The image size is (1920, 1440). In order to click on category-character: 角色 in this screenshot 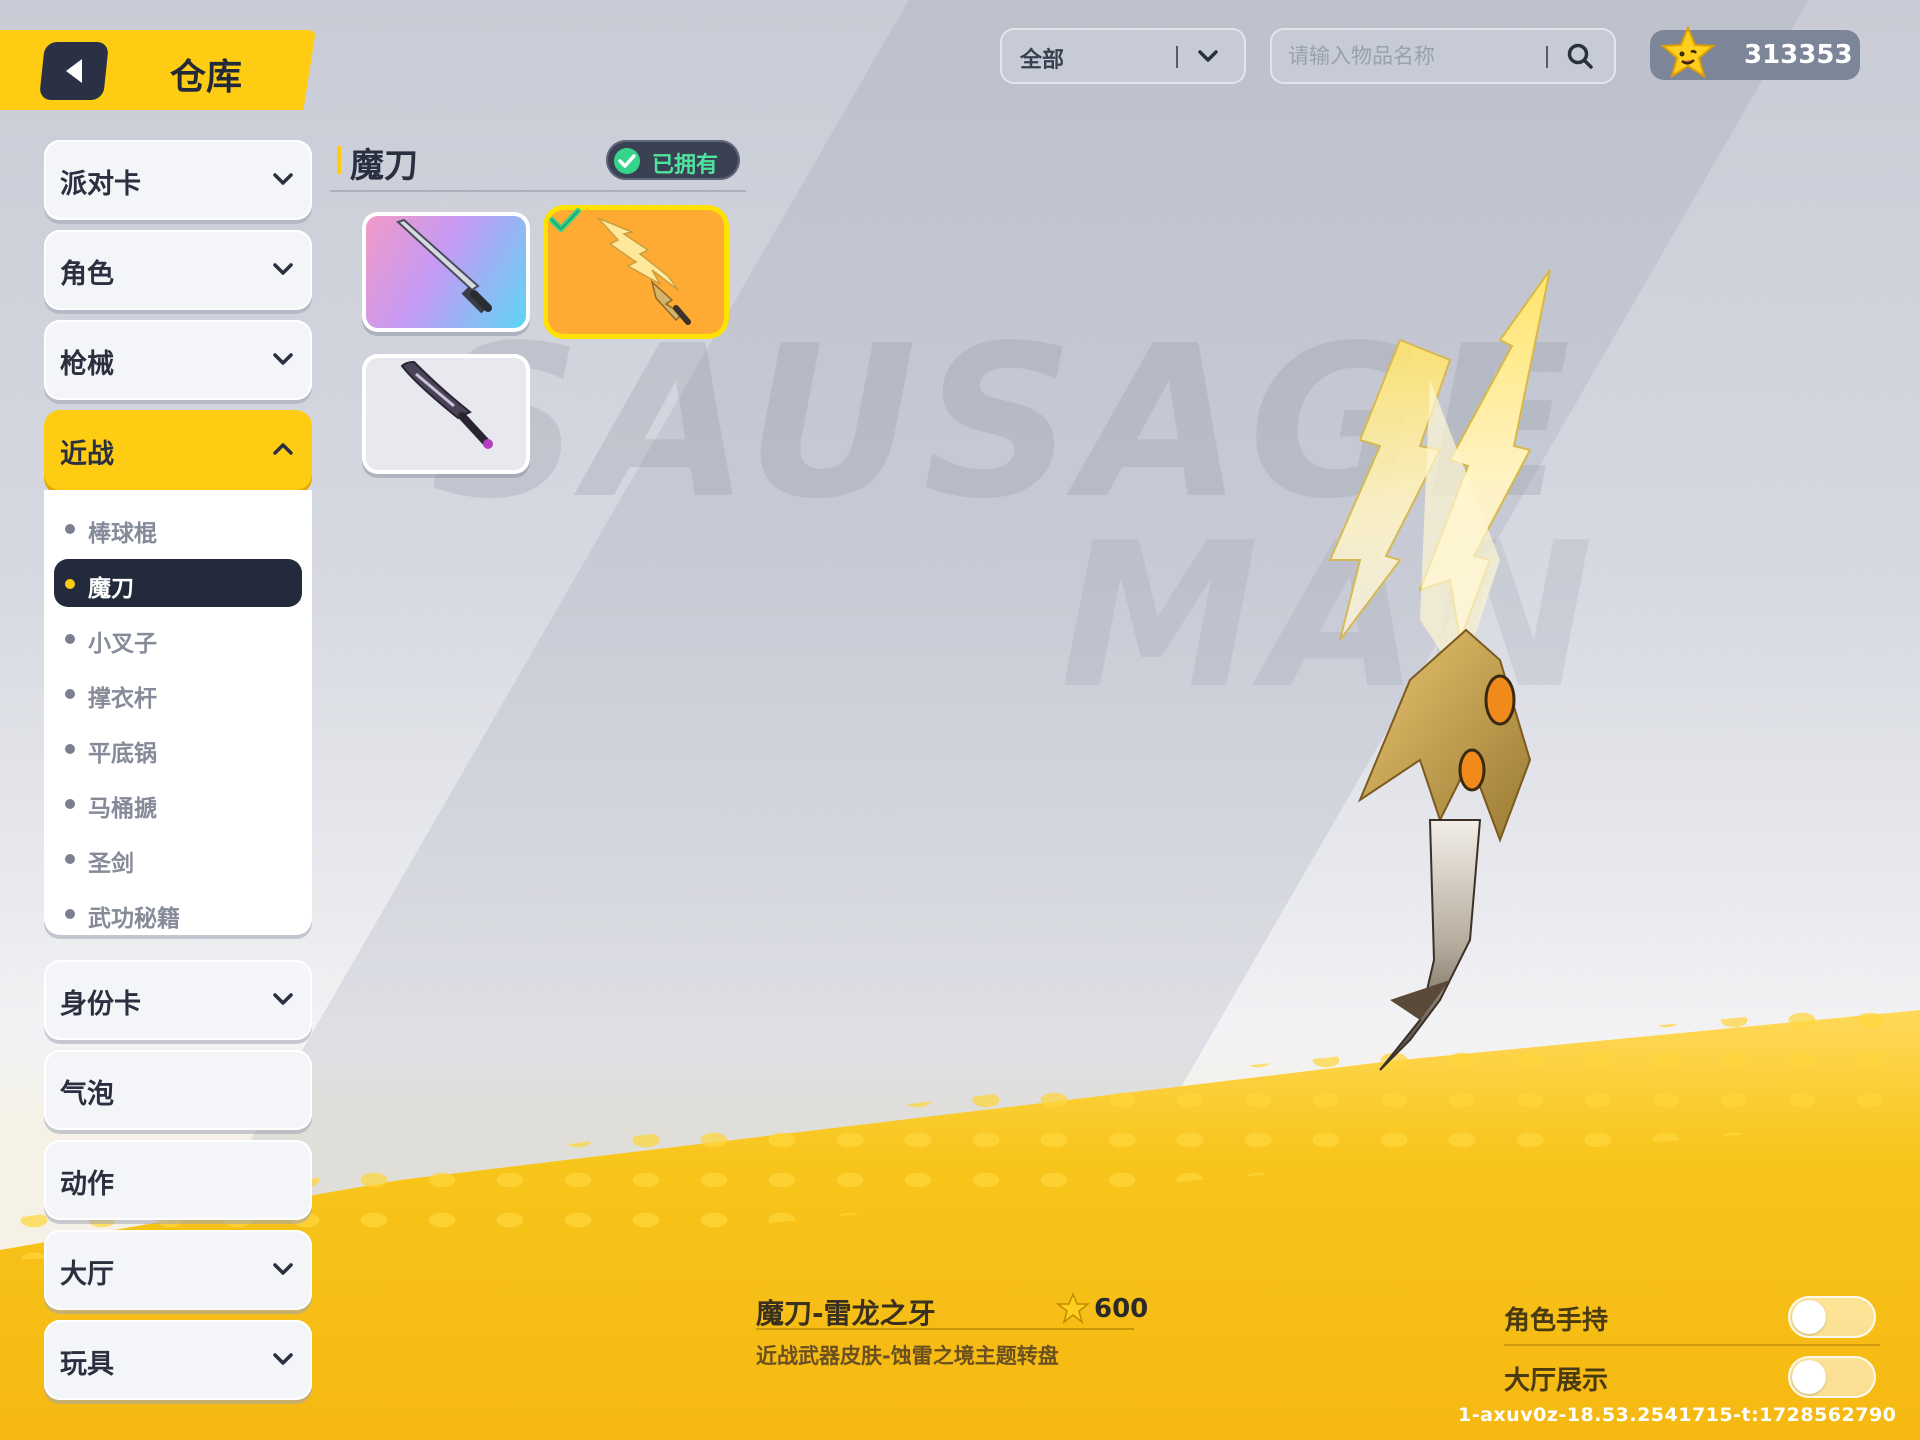, I will do `click(178, 270)`.